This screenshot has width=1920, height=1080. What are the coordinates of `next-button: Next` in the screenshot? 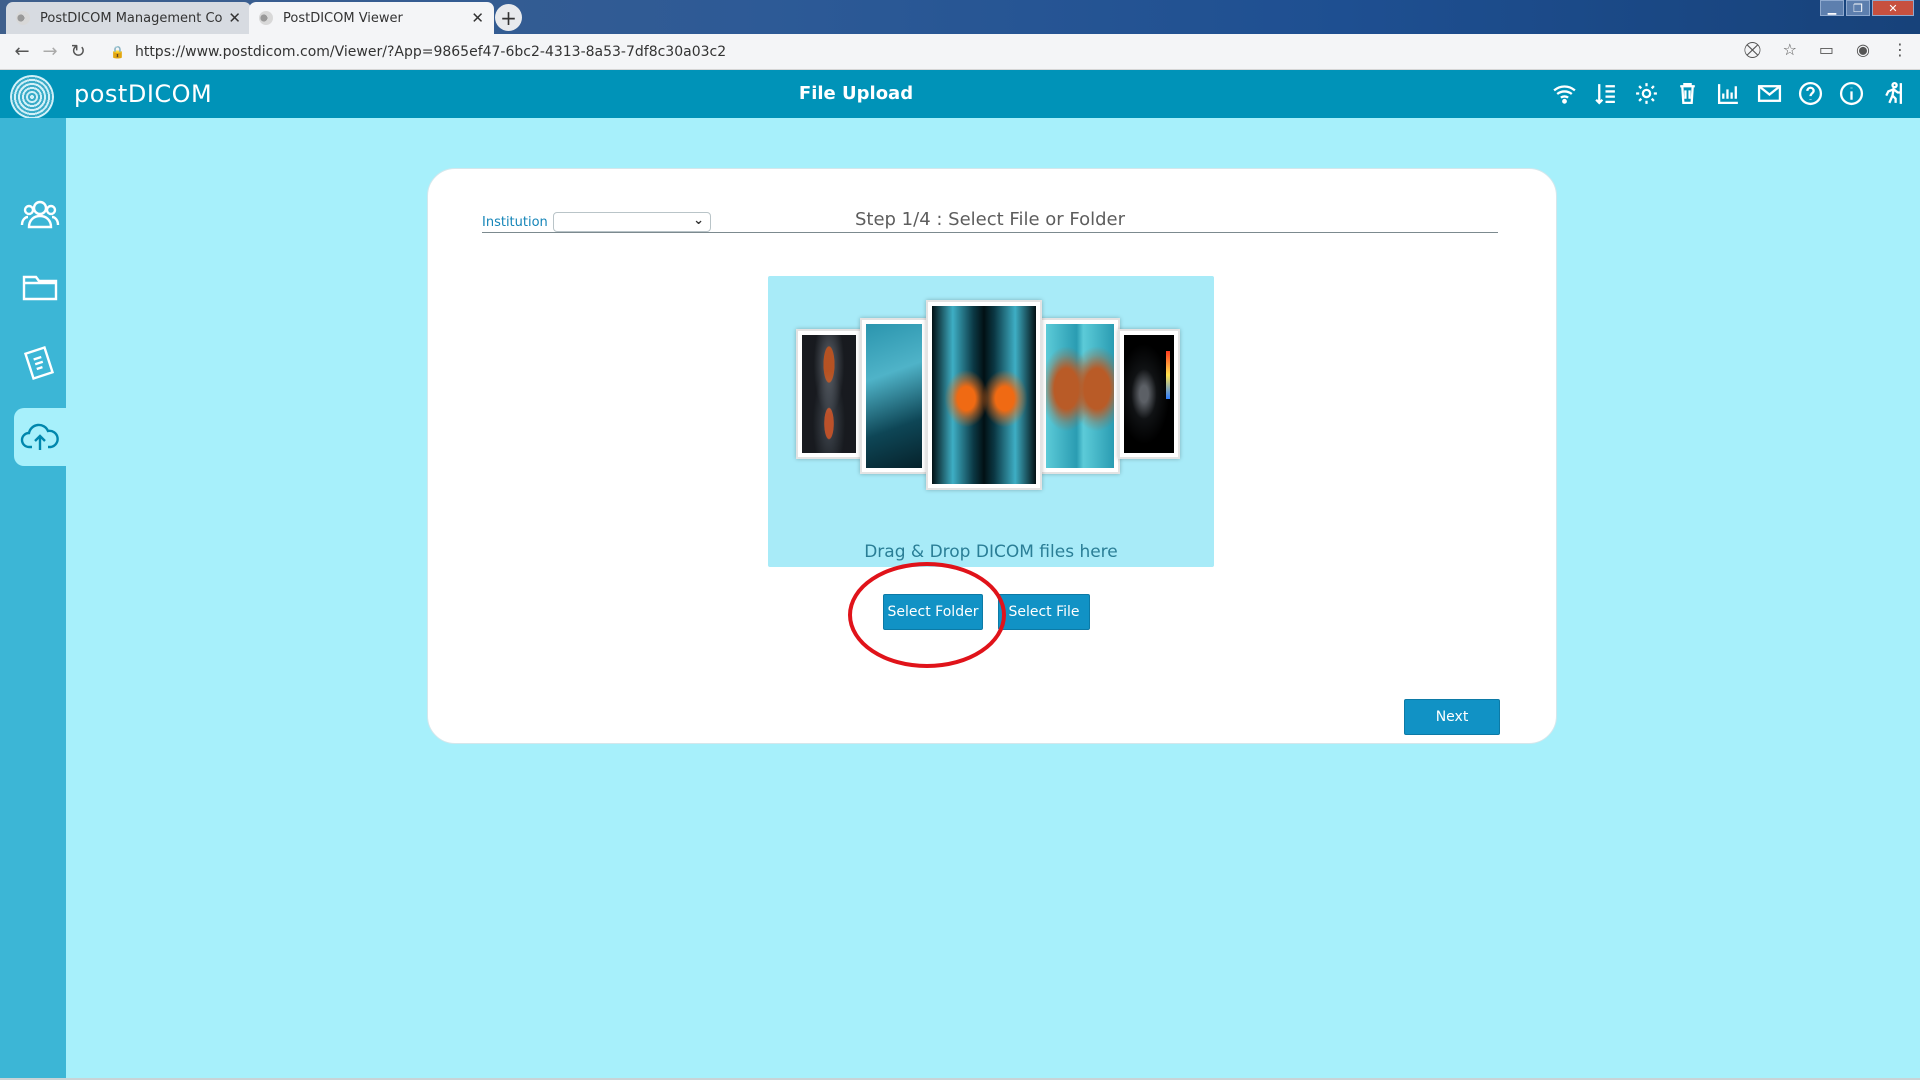 It's located at (1452, 717).